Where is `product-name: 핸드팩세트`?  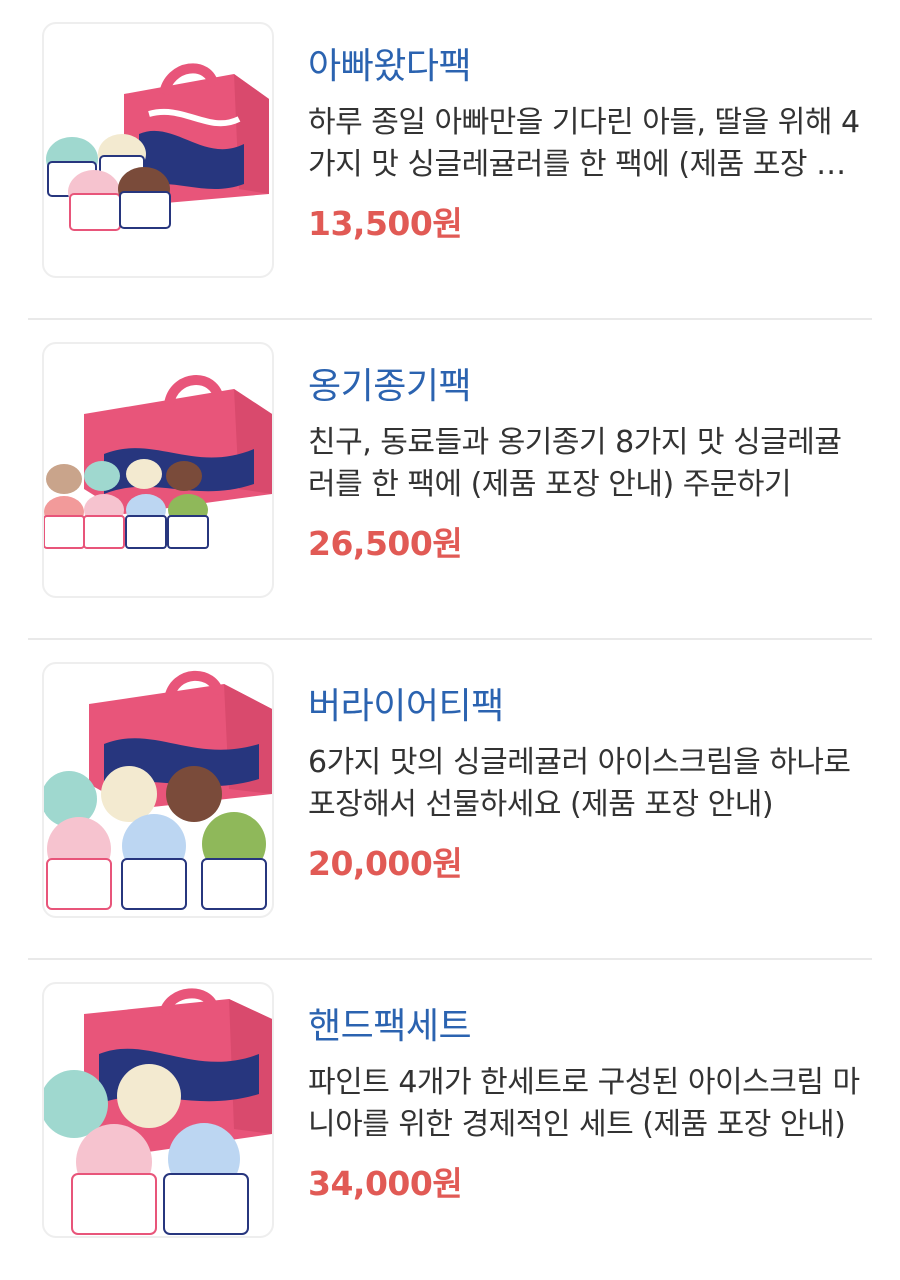 product-name: 핸드팩세트 is located at coordinates (588, 1027).